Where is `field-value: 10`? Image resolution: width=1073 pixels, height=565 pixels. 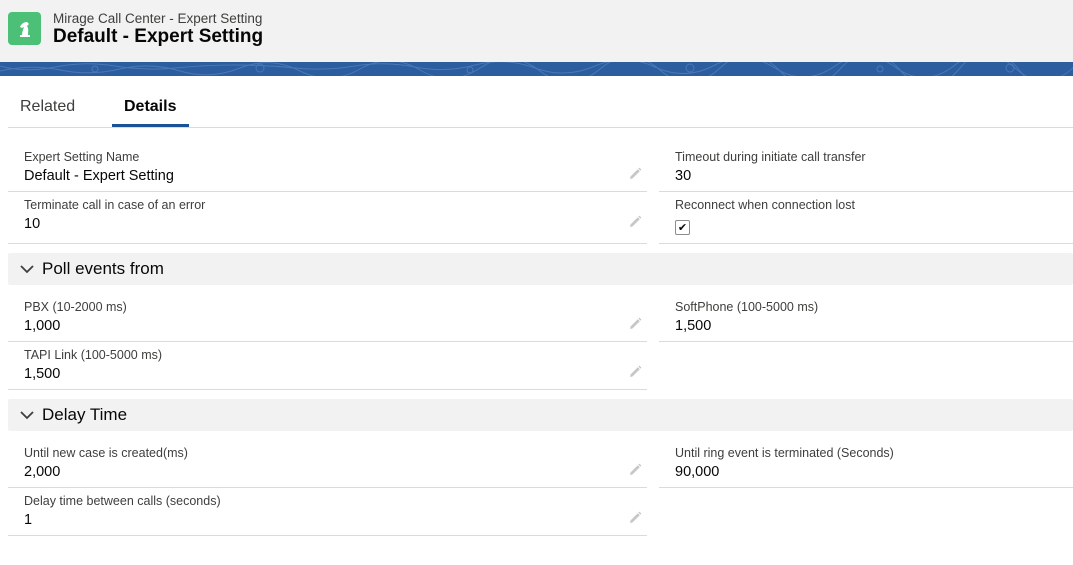 field-value: 10 is located at coordinates (32, 224).